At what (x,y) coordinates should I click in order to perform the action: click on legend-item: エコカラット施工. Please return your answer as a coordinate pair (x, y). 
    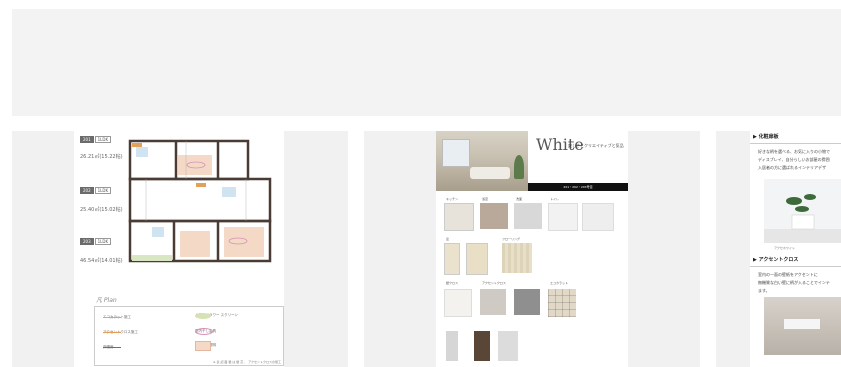
    Looking at the image, I should click on (117, 317).